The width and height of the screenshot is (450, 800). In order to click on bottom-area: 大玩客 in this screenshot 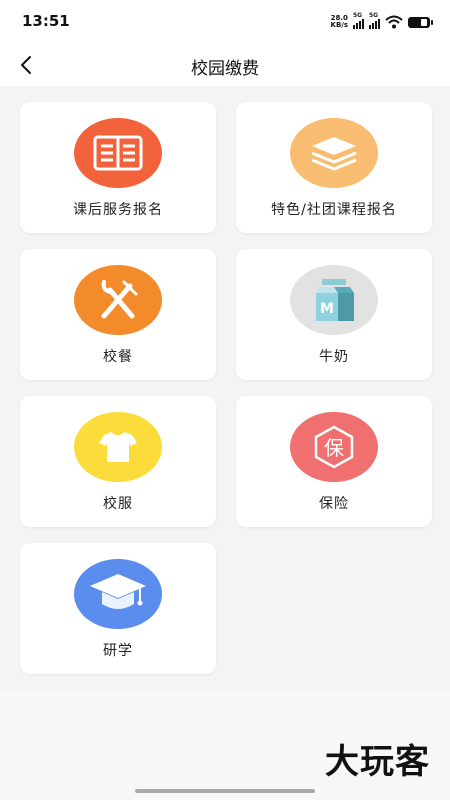, I will do `click(225, 745)`.